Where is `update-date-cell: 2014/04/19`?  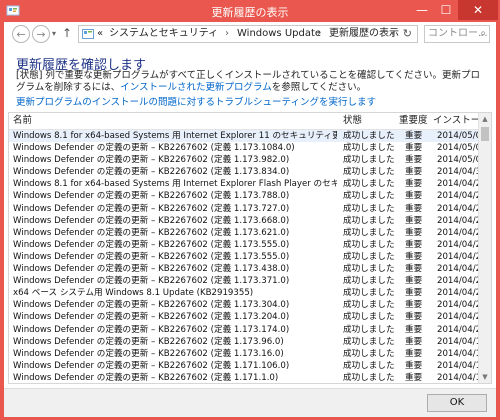
update-date-cell: 2014/04/19 is located at coordinates (459, 341).